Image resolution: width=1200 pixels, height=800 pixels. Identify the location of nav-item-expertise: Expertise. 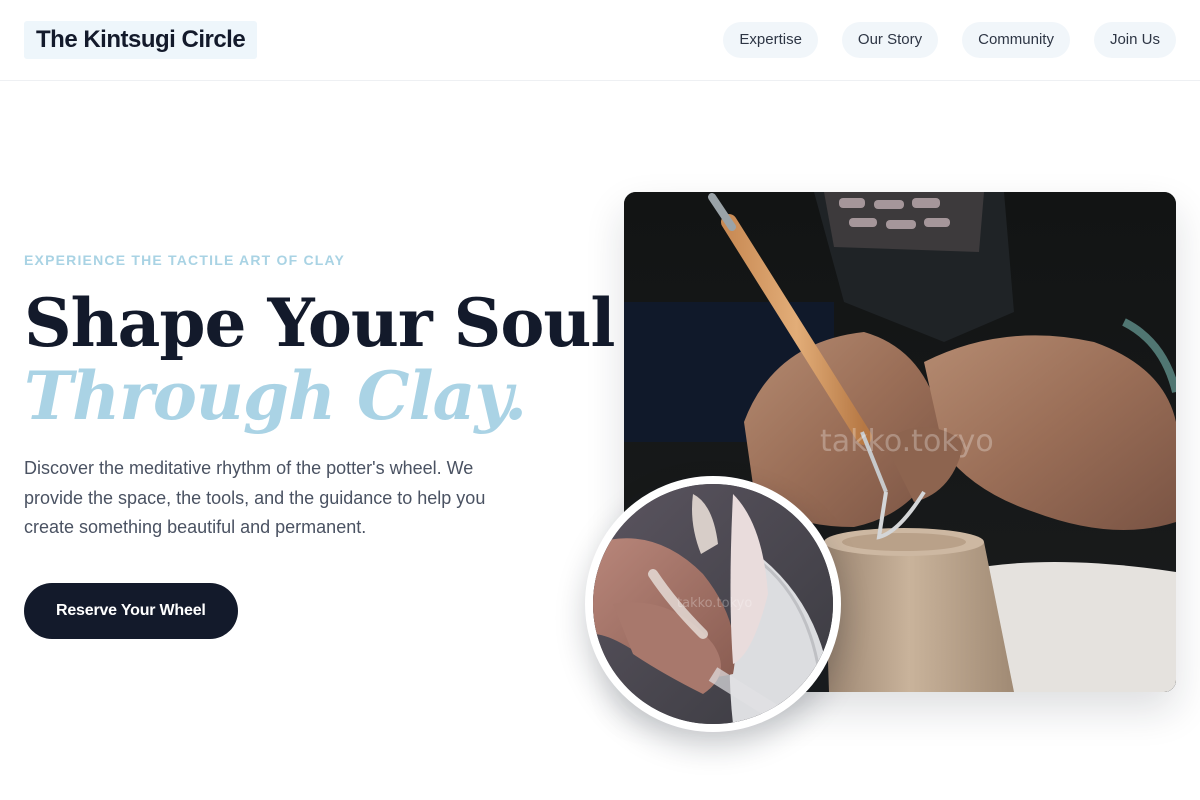
(770, 40).